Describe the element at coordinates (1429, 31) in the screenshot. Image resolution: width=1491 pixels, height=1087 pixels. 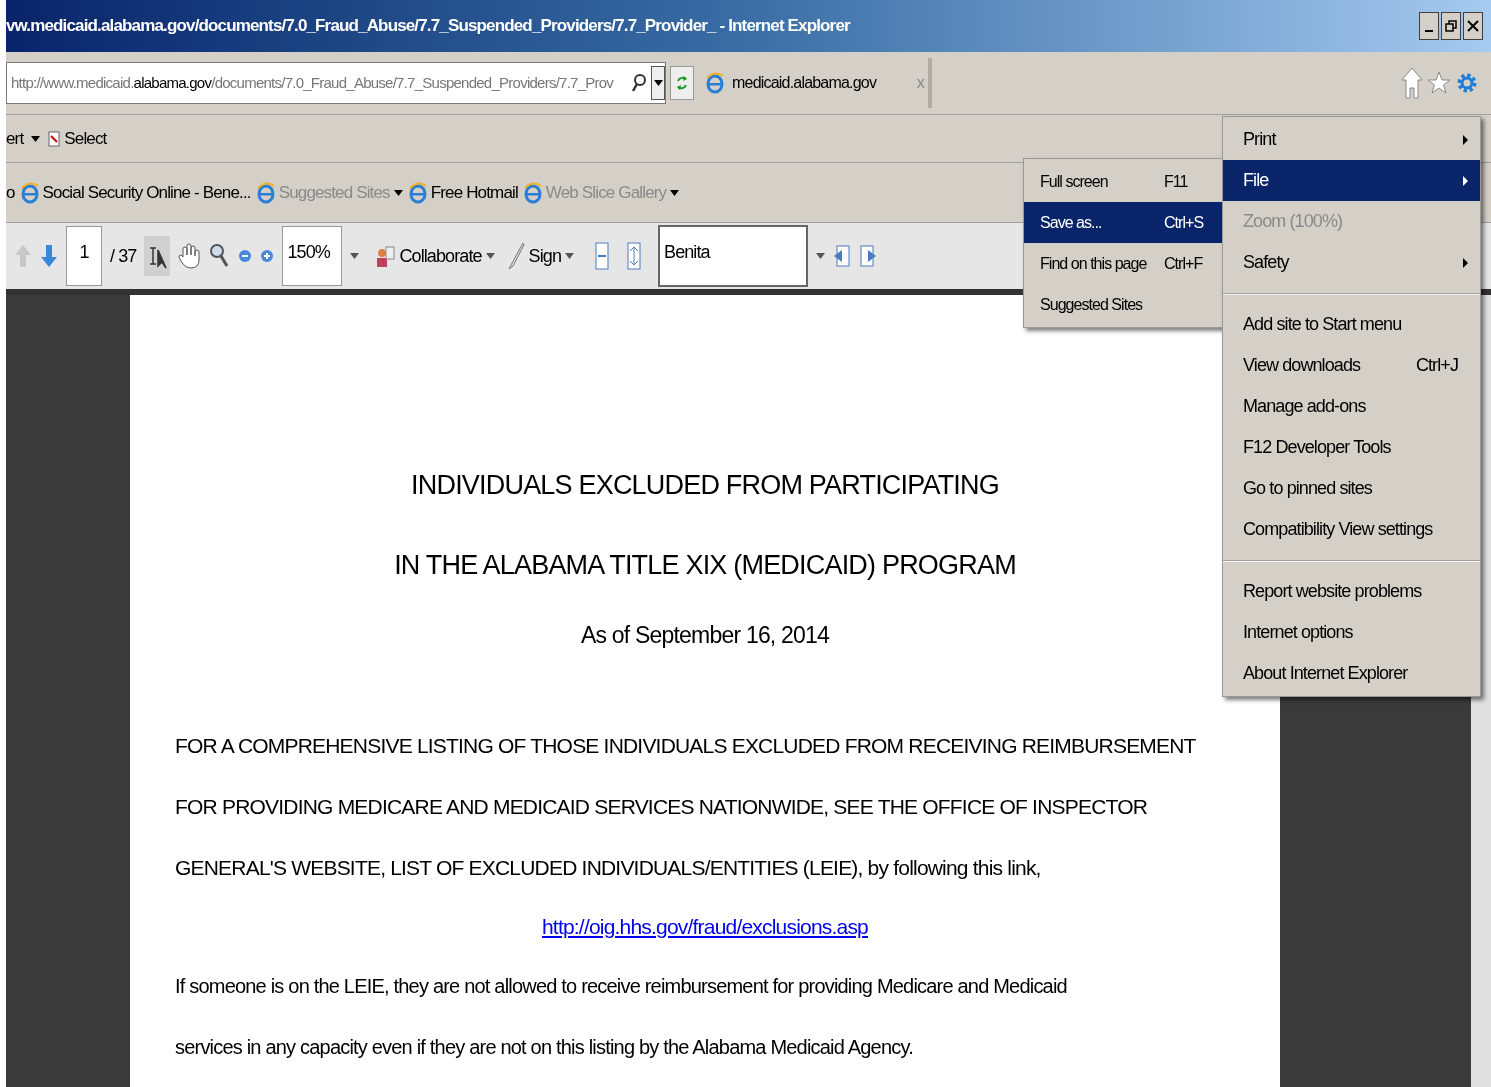
I see `minimize-icon` at that location.